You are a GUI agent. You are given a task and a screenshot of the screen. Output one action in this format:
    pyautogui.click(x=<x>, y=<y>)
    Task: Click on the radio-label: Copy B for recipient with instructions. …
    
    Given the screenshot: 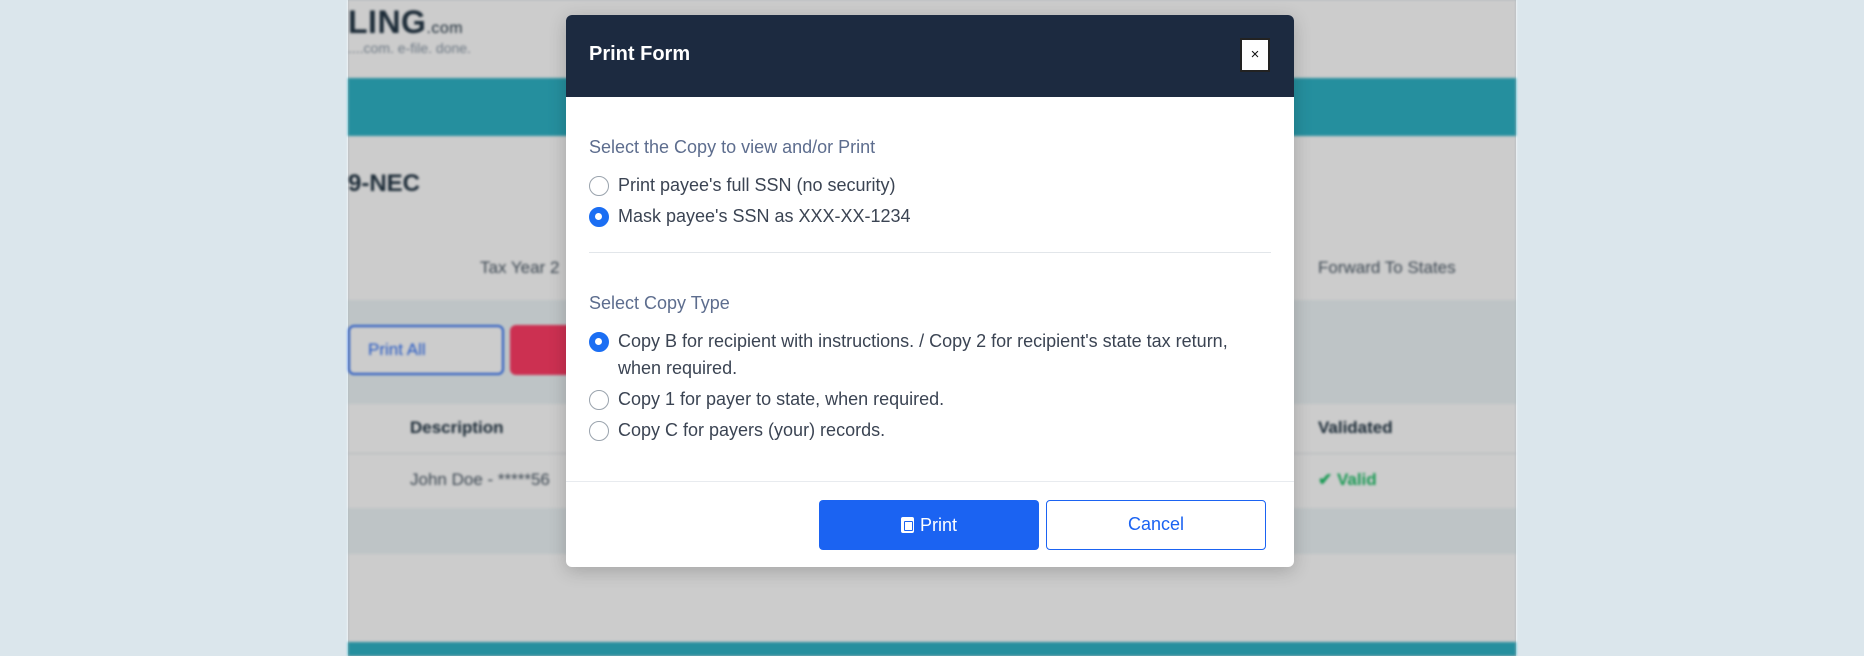 What is the action you would take?
    pyautogui.click(x=923, y=354)
    